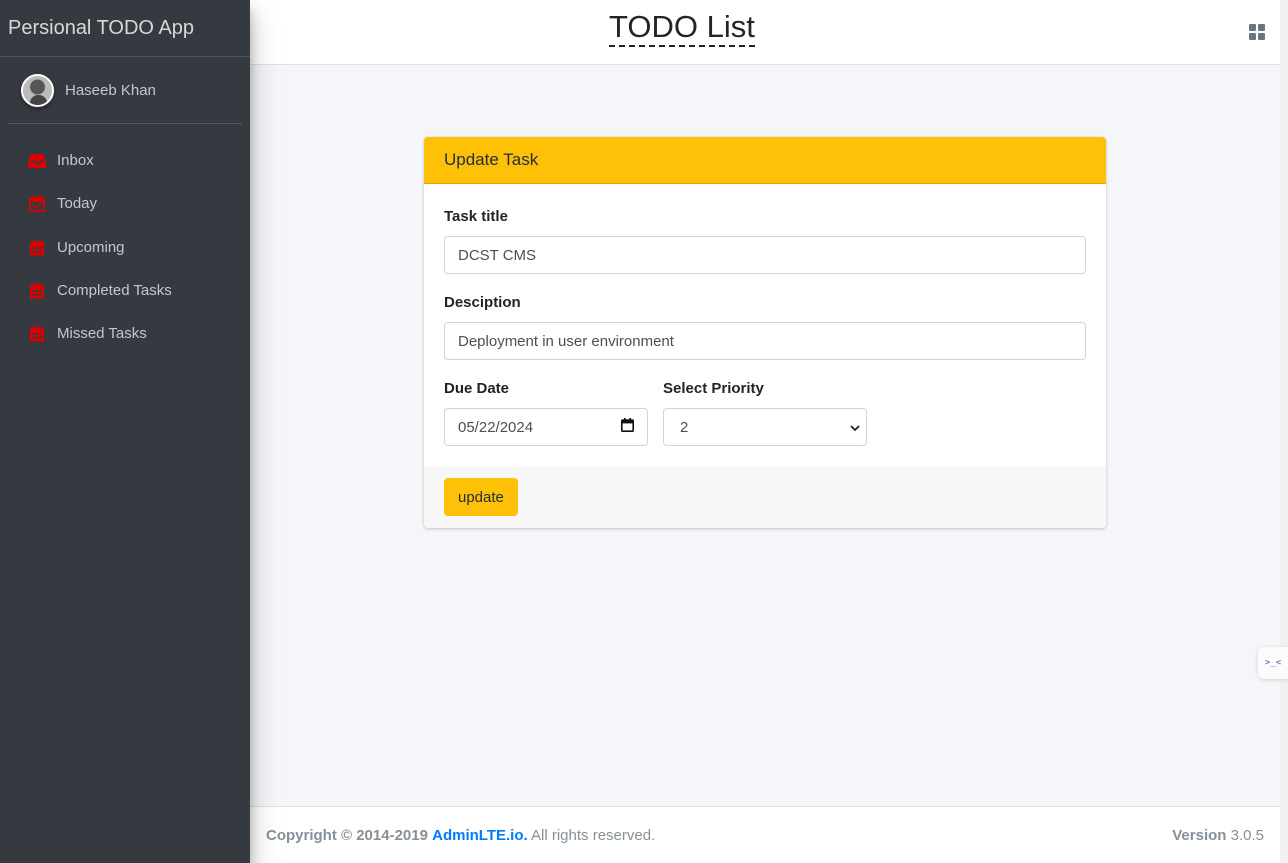 The image size is (1288, 863). Describe the element at coordinates (125, 203) in the screenshot. I see `sidebar-item-today: Today` at that location.